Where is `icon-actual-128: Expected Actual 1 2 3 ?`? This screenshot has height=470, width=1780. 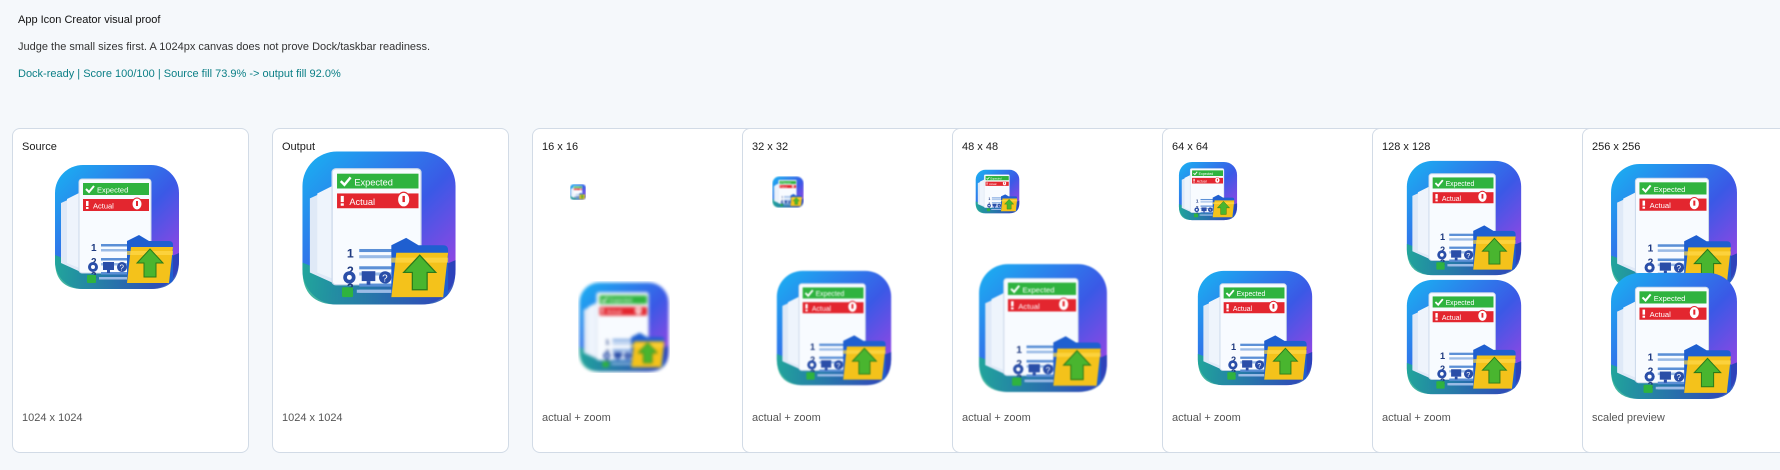
icon-actual-128: Expected Actual 1 2 3 ? is located at coordinates (1464, 218).